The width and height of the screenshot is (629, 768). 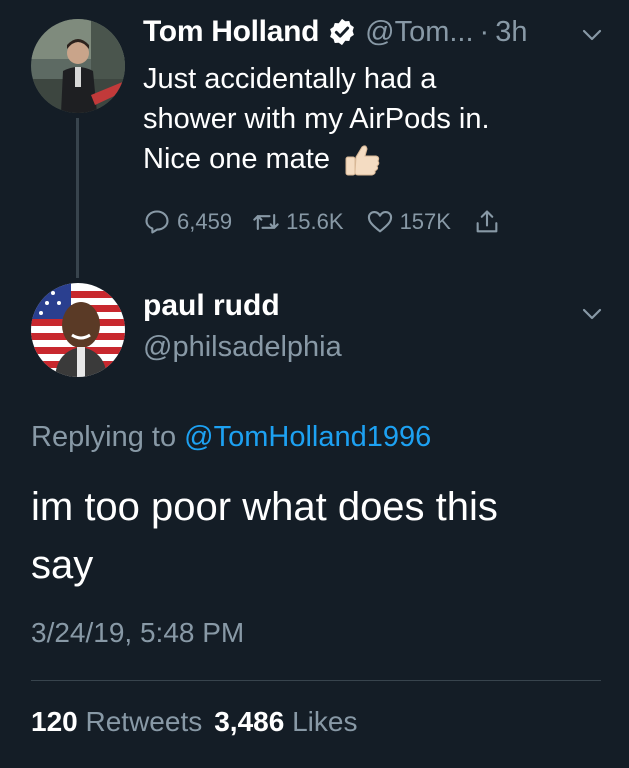 What do you see at coordinates (316, 119) in the screenshot?
I see `tweet-text-line: shower with my AirPods in.` at bounding box center [316, 119].